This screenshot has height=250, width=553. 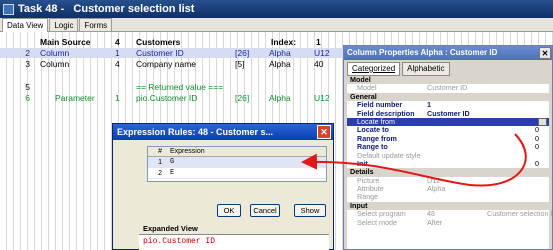 What do you see at coordinates (160, 173) in the screenshot?
I see `expression-number: 2` at bounding box center [160, 173].